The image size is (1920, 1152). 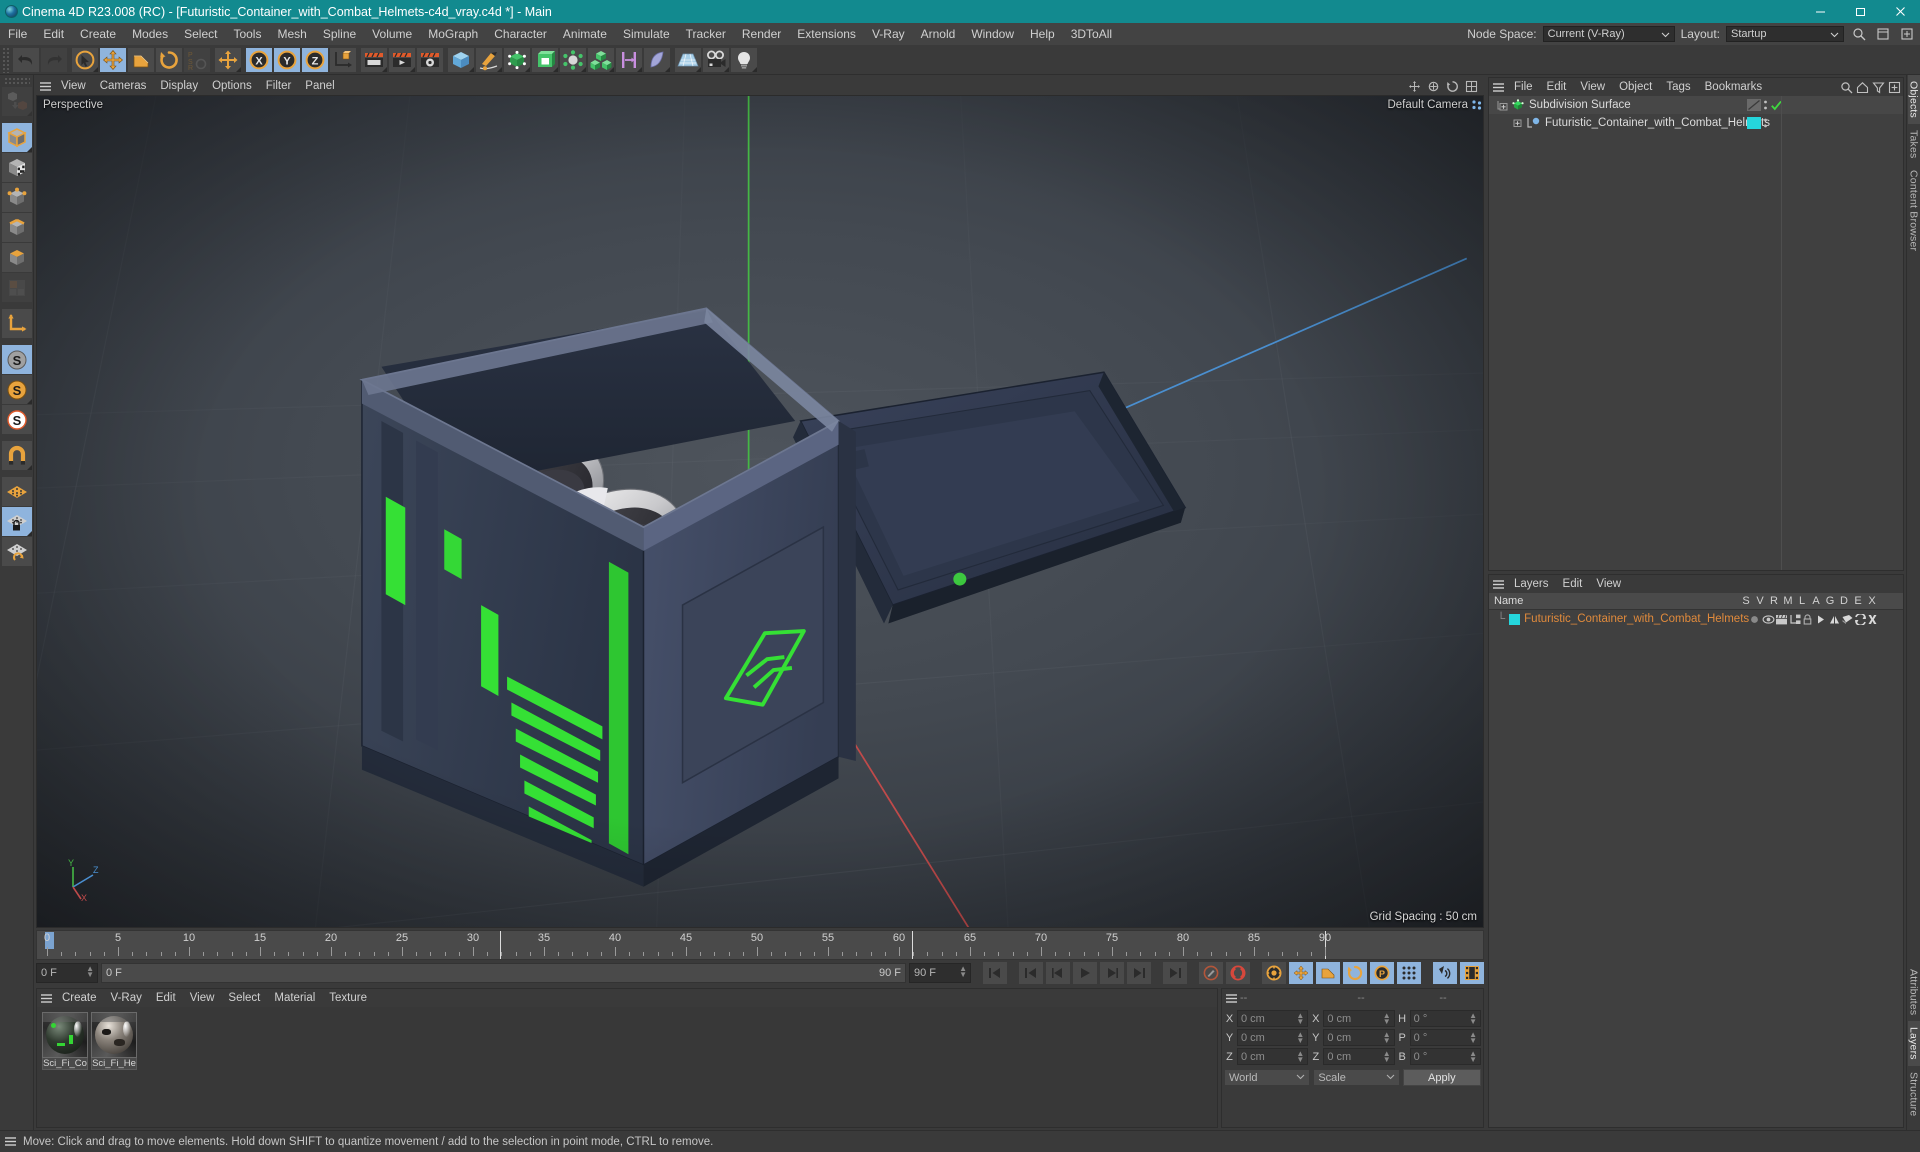 I want to click on size-y-field: 0 cm ▲ ▼, so click(x=1359, y=1037).